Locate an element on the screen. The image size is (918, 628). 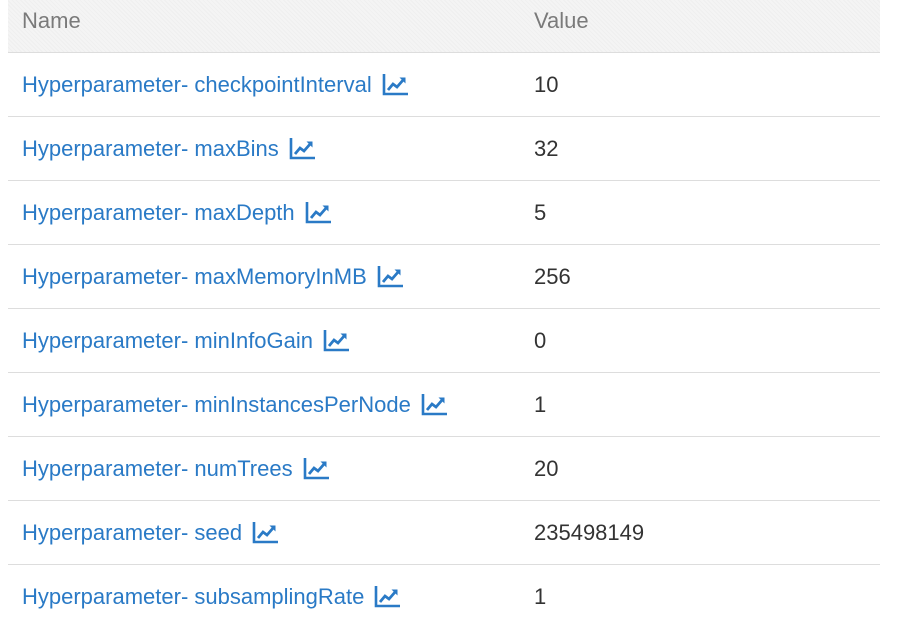
header-name: Name is located at coordinates (51, 21).